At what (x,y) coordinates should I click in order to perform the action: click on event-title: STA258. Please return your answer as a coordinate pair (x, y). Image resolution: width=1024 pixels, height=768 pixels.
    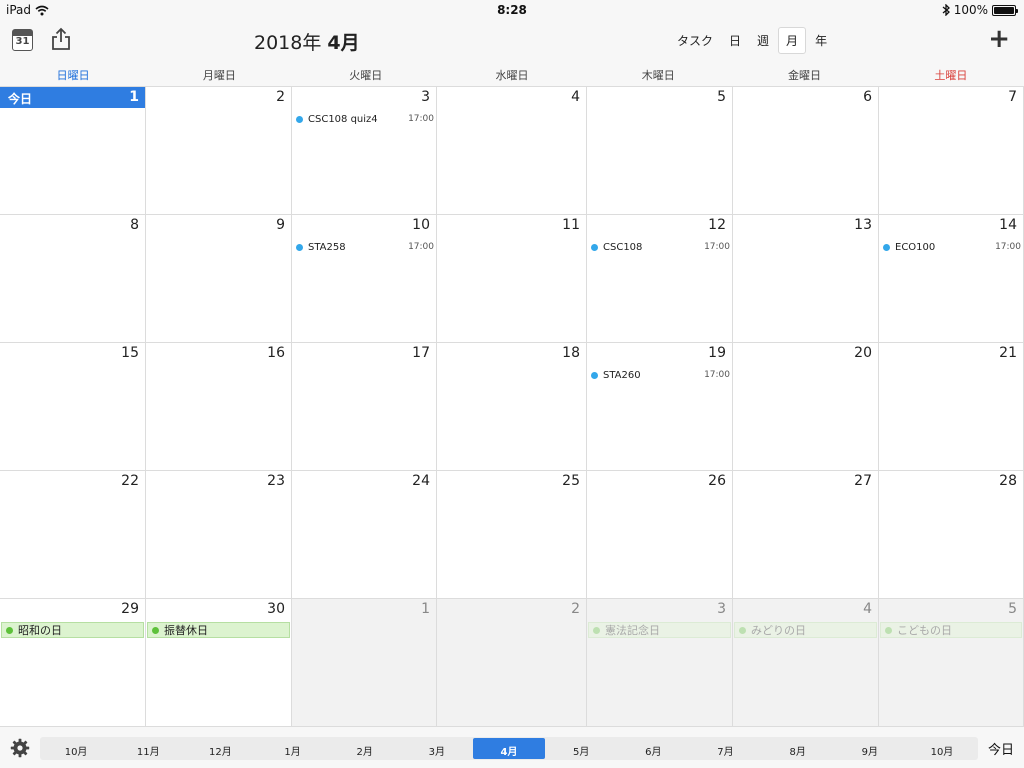
    Looking at the image, I should click on (327, 247).